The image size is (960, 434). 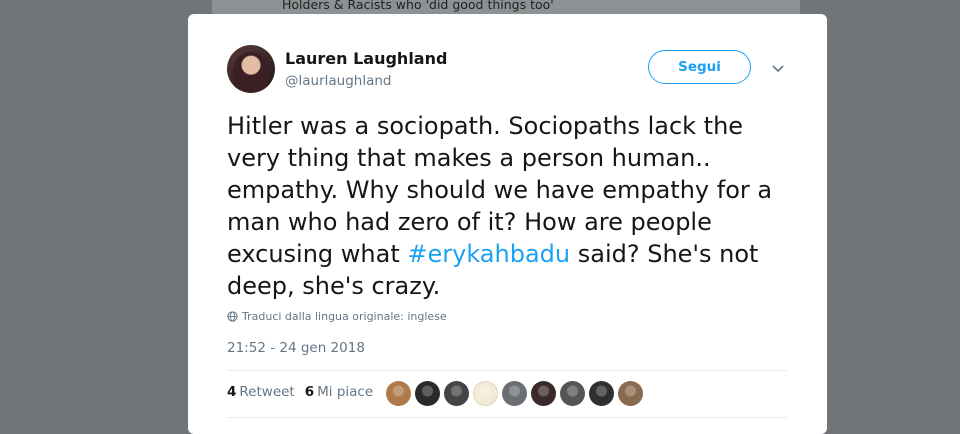 I want to click on avatar, so click(x=251, y=69).